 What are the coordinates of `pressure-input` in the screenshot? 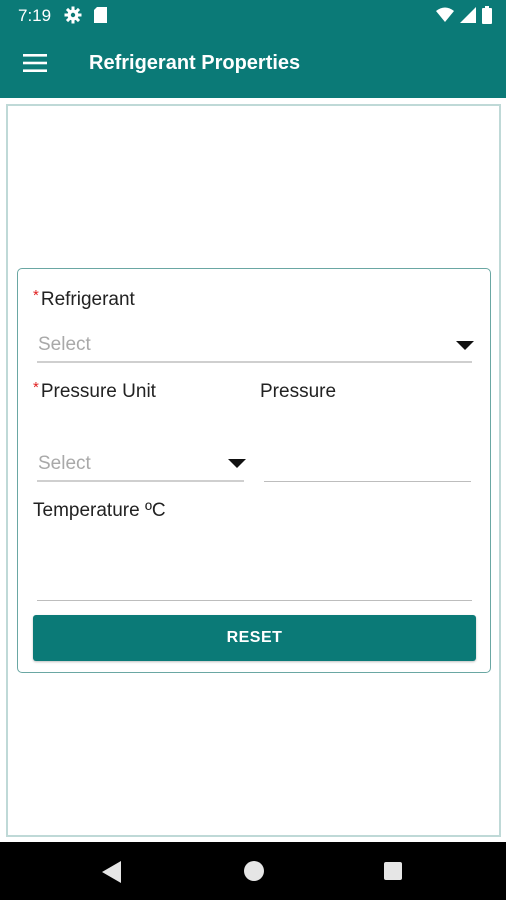 It's located at (367, 466).